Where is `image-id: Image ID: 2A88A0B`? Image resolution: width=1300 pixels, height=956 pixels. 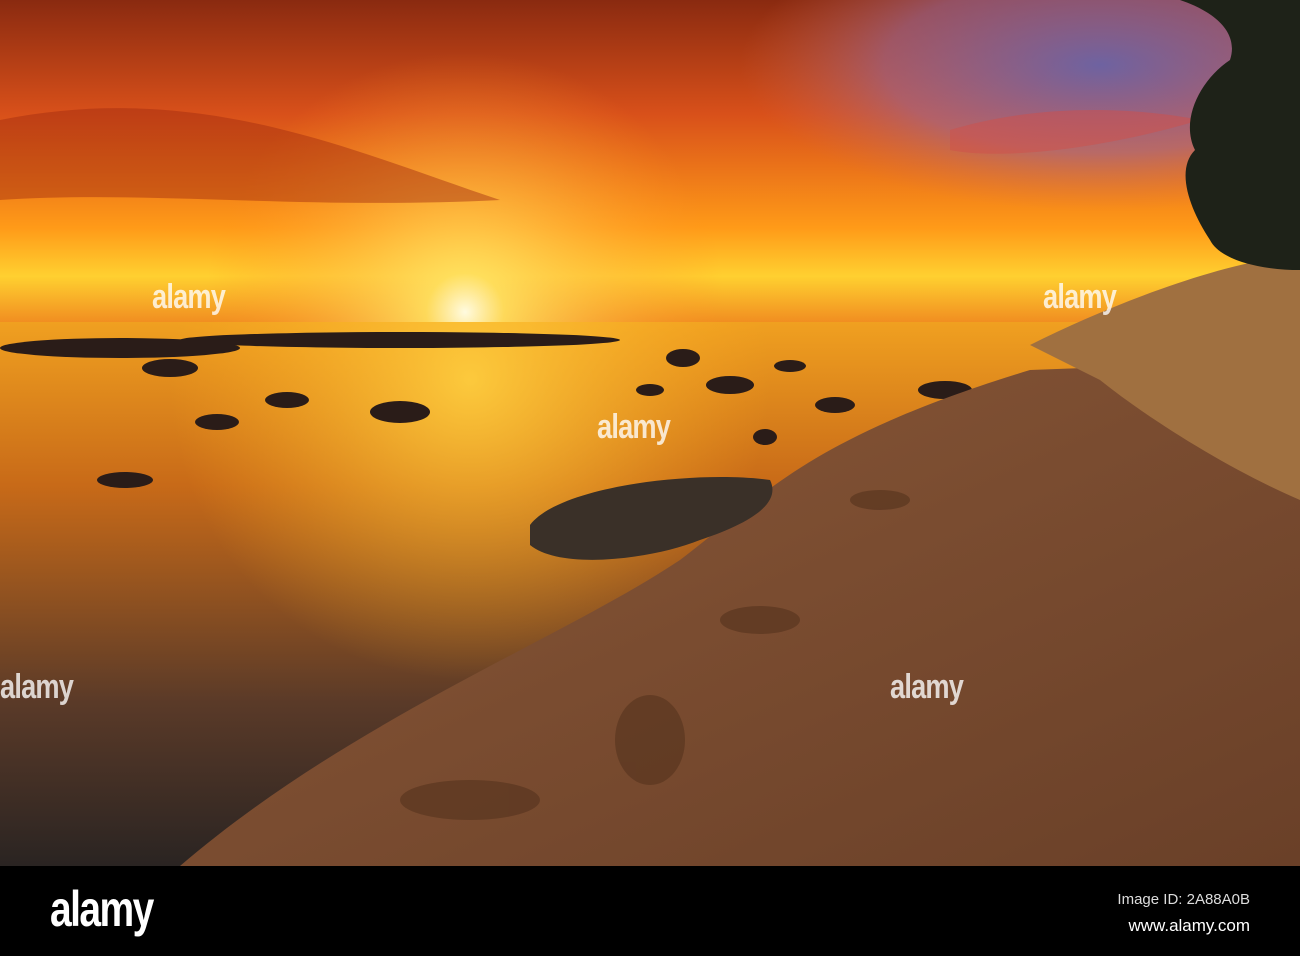
image-id: Image ID: 2A88A0B is located at coordinates (1183, 899).